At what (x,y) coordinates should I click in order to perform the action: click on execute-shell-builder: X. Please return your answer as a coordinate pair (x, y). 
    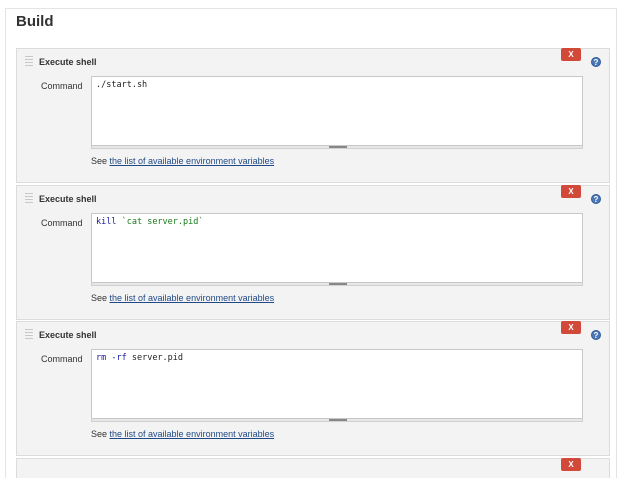
    Looking at the image, I should click on (313, 468).